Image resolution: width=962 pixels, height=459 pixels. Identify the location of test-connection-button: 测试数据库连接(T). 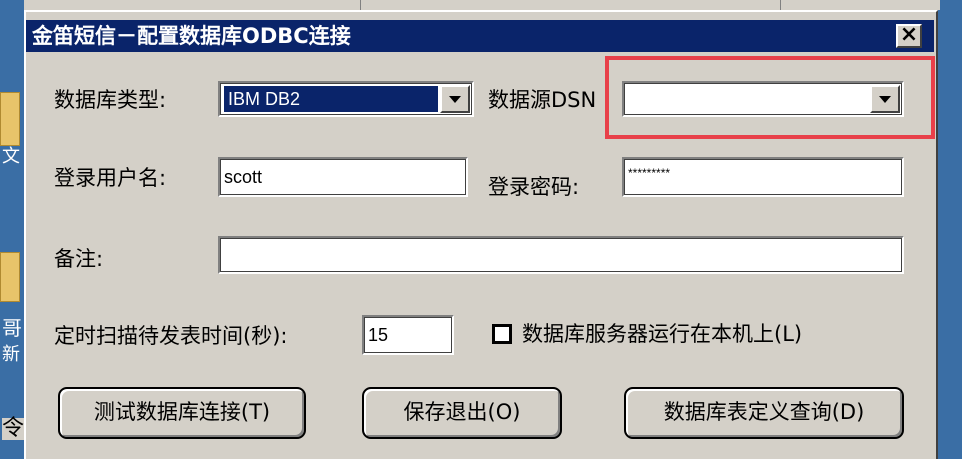
(182, 413).